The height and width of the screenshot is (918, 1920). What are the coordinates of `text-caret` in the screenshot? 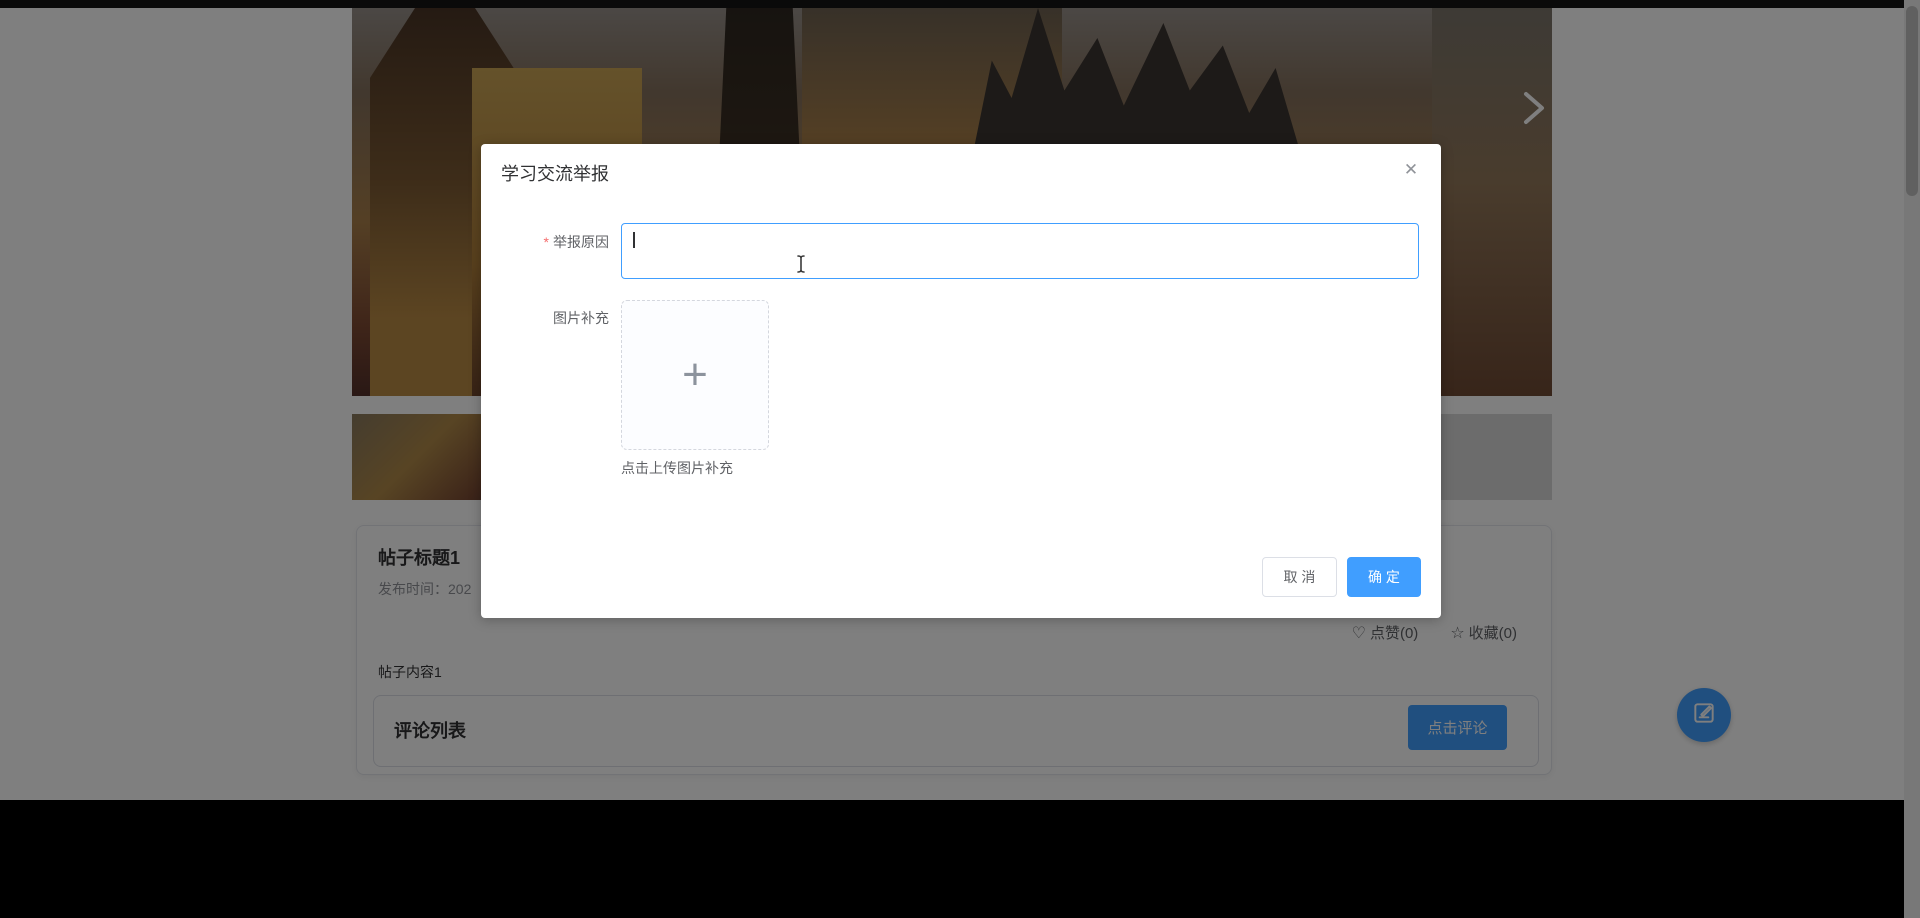 It's located at (634, 240).